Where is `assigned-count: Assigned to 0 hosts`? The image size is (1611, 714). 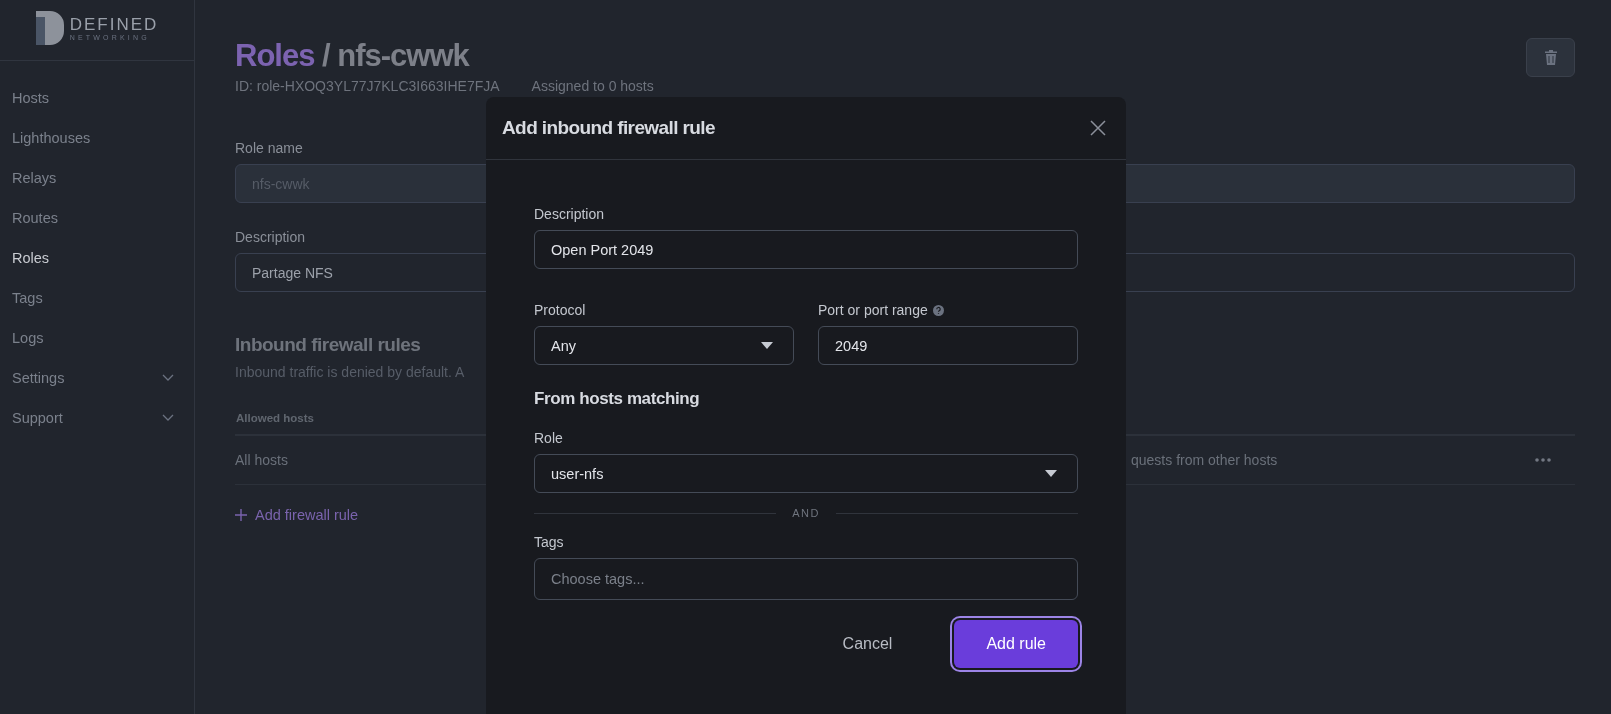
assigned-count: Assigned to 0 hosts is located at coordinates (592, 86).